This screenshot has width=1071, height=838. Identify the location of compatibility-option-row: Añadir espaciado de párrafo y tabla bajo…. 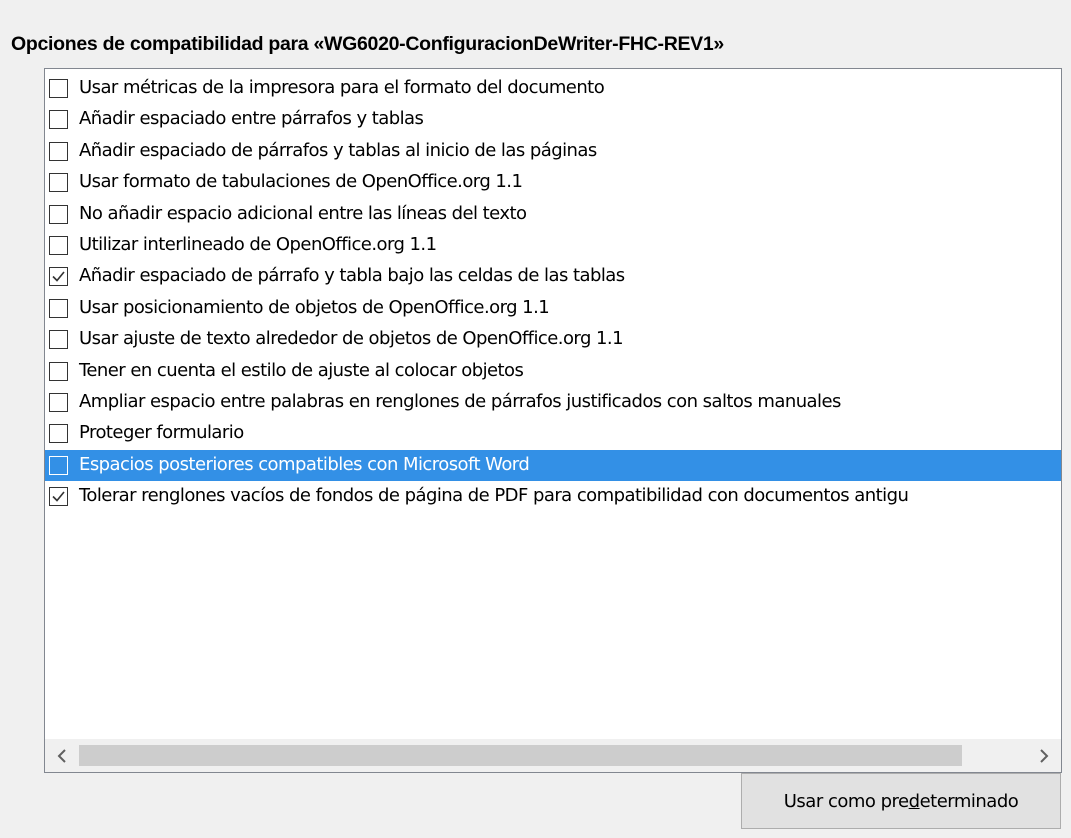
(553, 276).